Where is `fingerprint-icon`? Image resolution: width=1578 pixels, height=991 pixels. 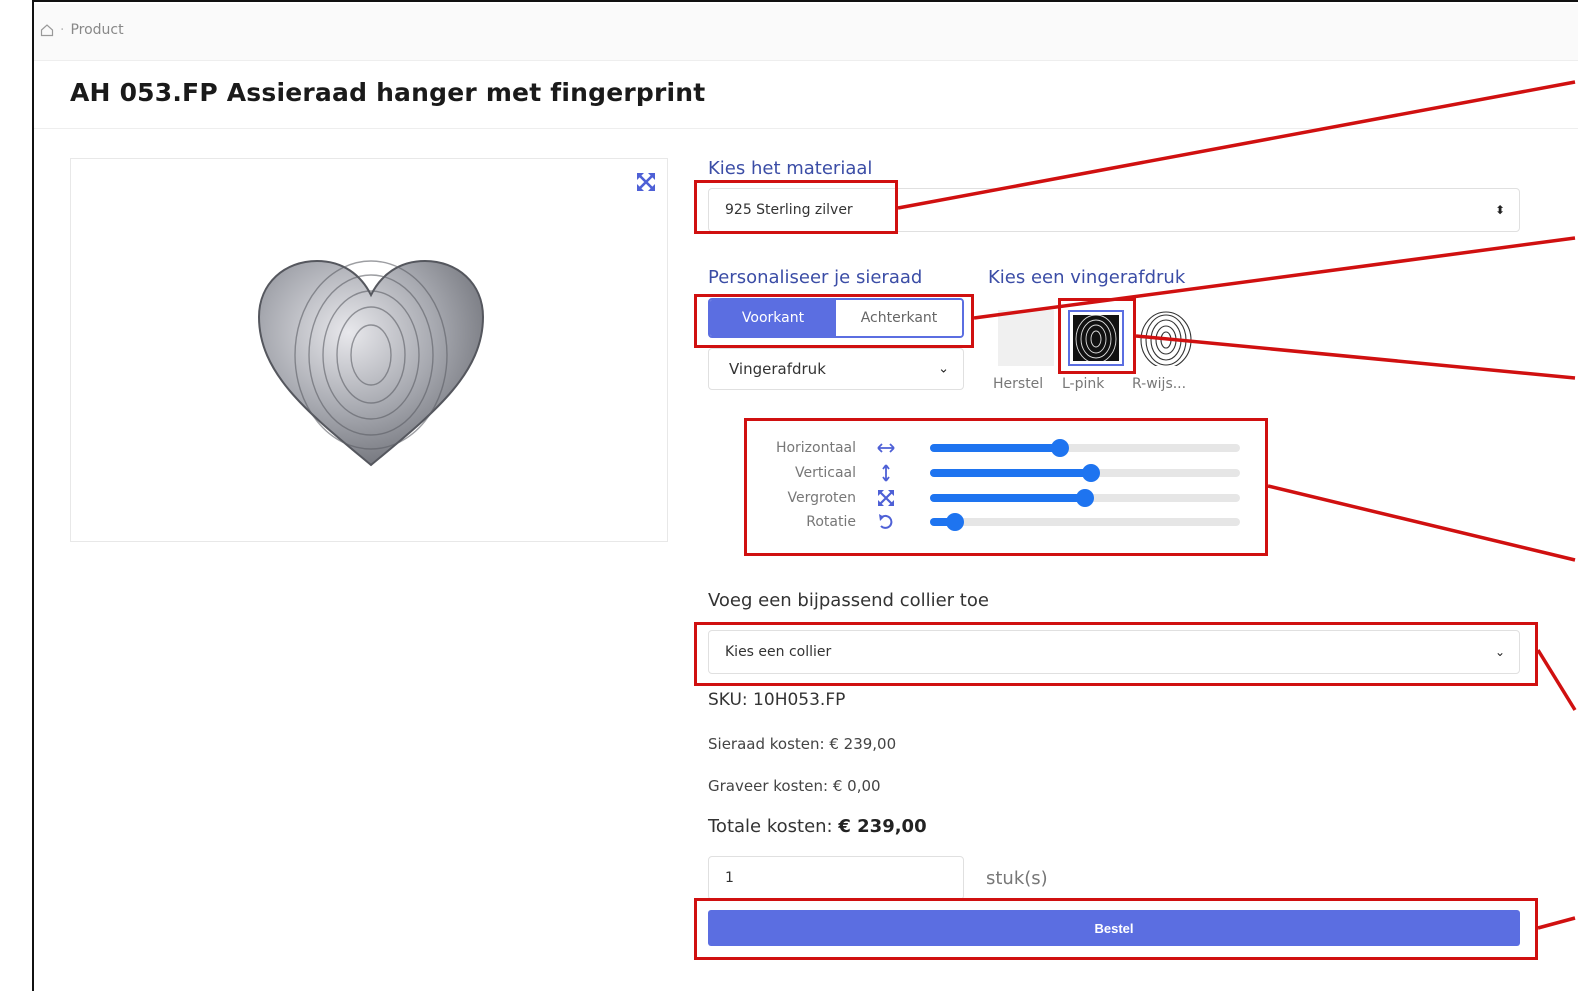 fingerprint-icon is located at coordinates (1166, 340).